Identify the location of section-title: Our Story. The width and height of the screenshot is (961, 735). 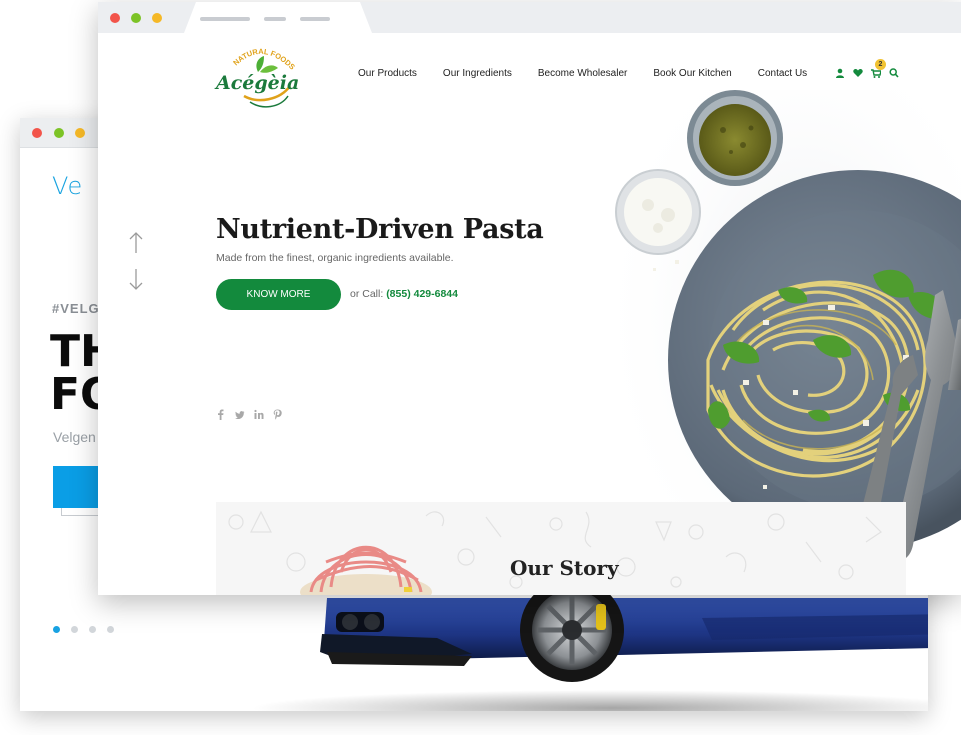
(564, 568).